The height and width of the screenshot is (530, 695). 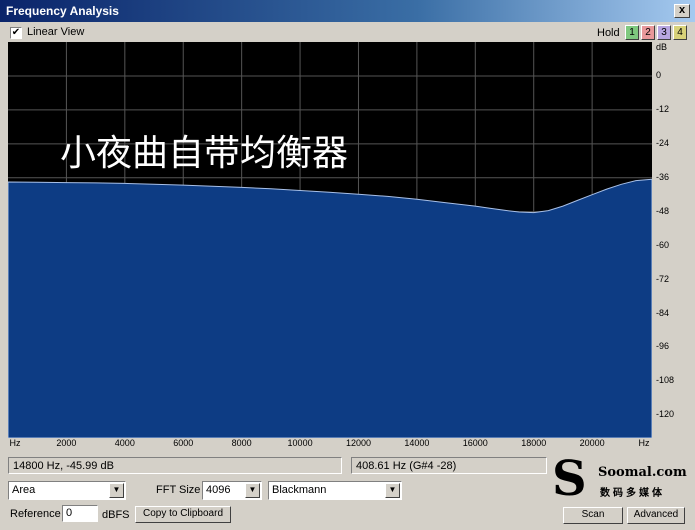 I want to click on hold-button-2: 2, so click(x=648, y=32).